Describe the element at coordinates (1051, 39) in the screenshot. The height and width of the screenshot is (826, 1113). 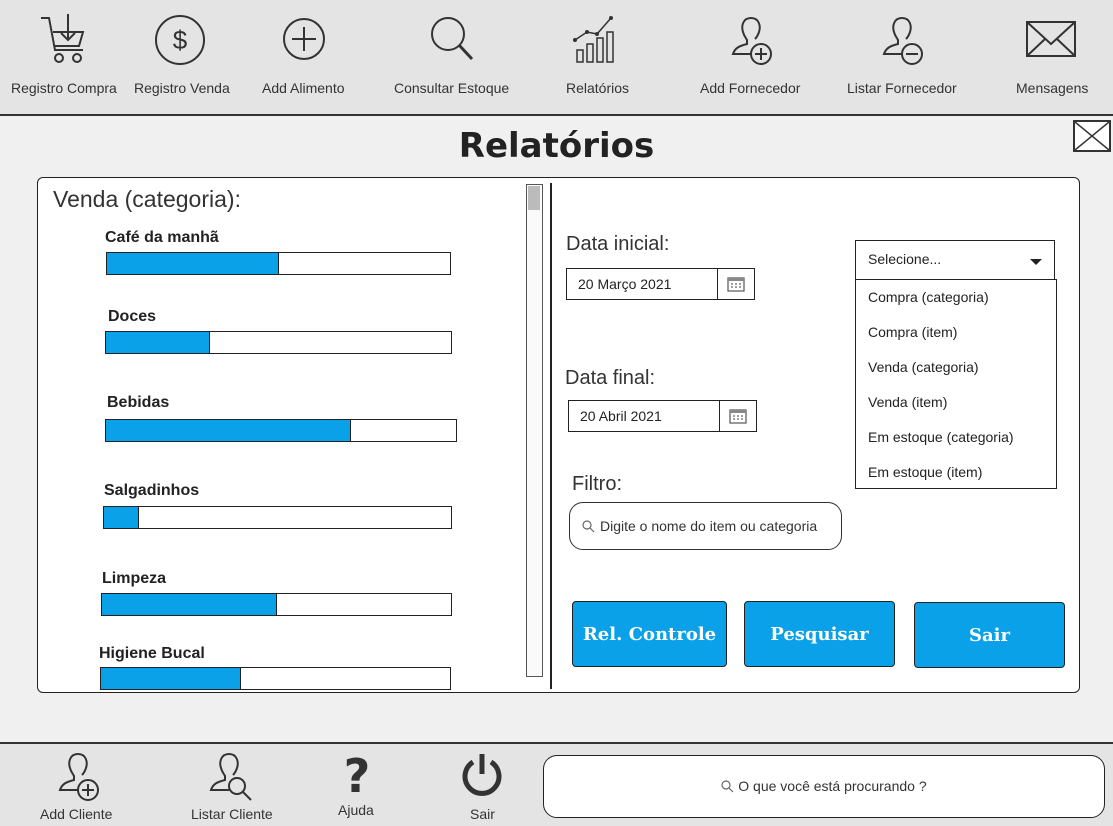
I see `envelope-icon` at that location.